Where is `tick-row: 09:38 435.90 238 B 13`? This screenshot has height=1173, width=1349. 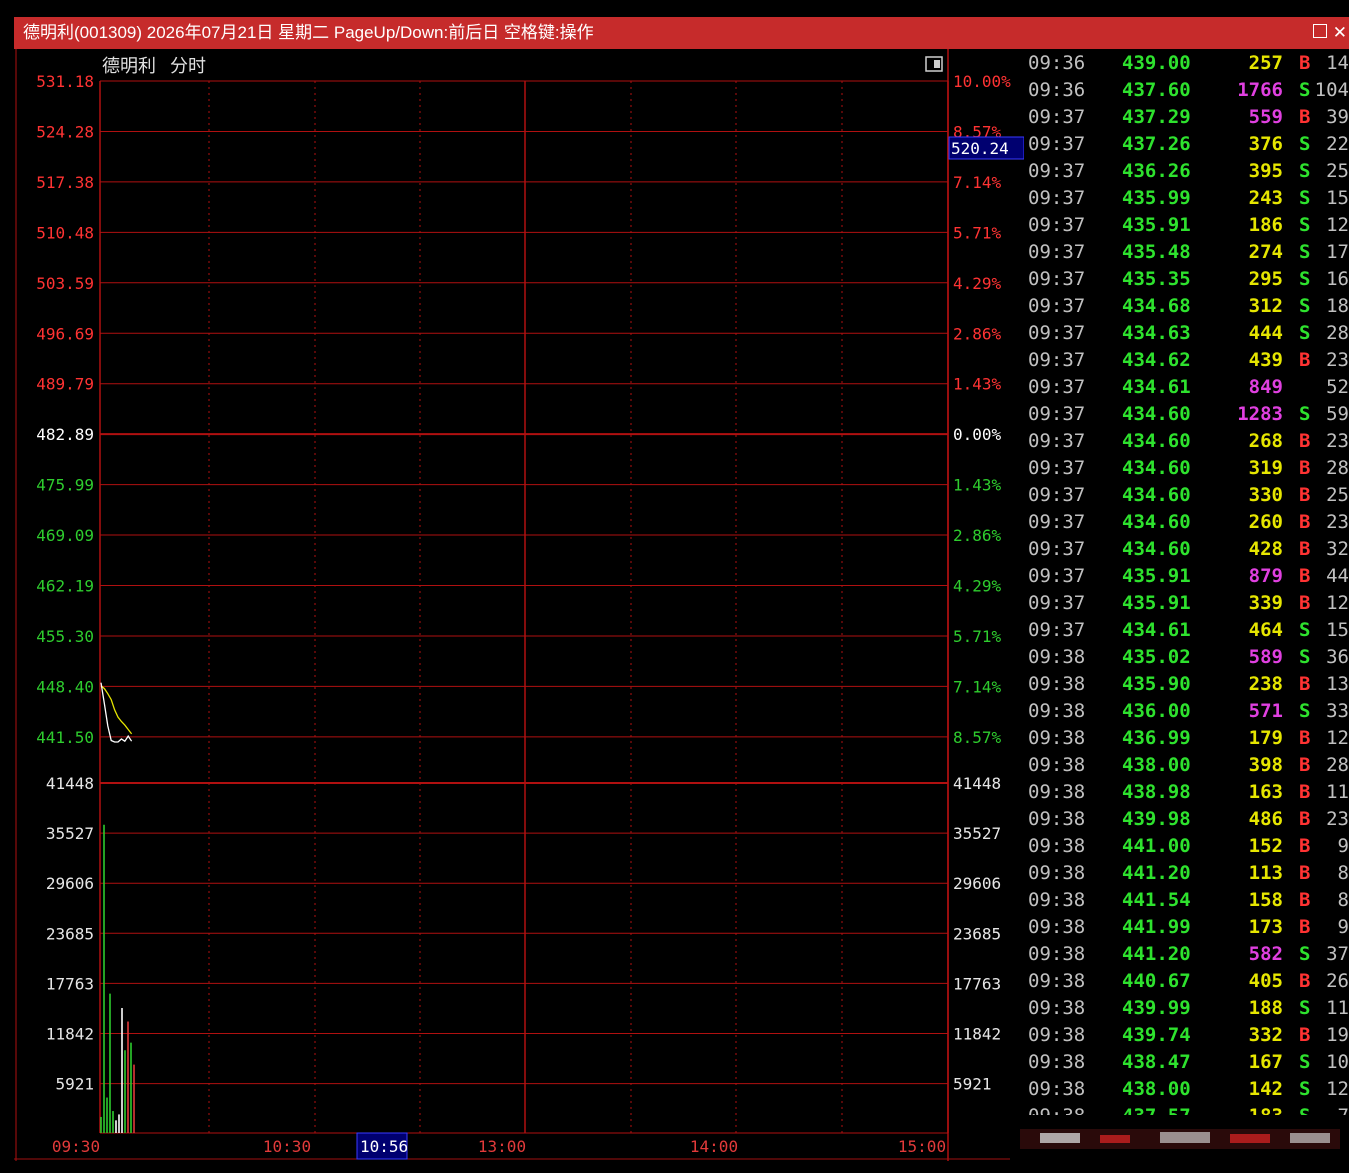 tick-row: 09:38 435.90 238 B 13 is located at coordinates (1186, 684).